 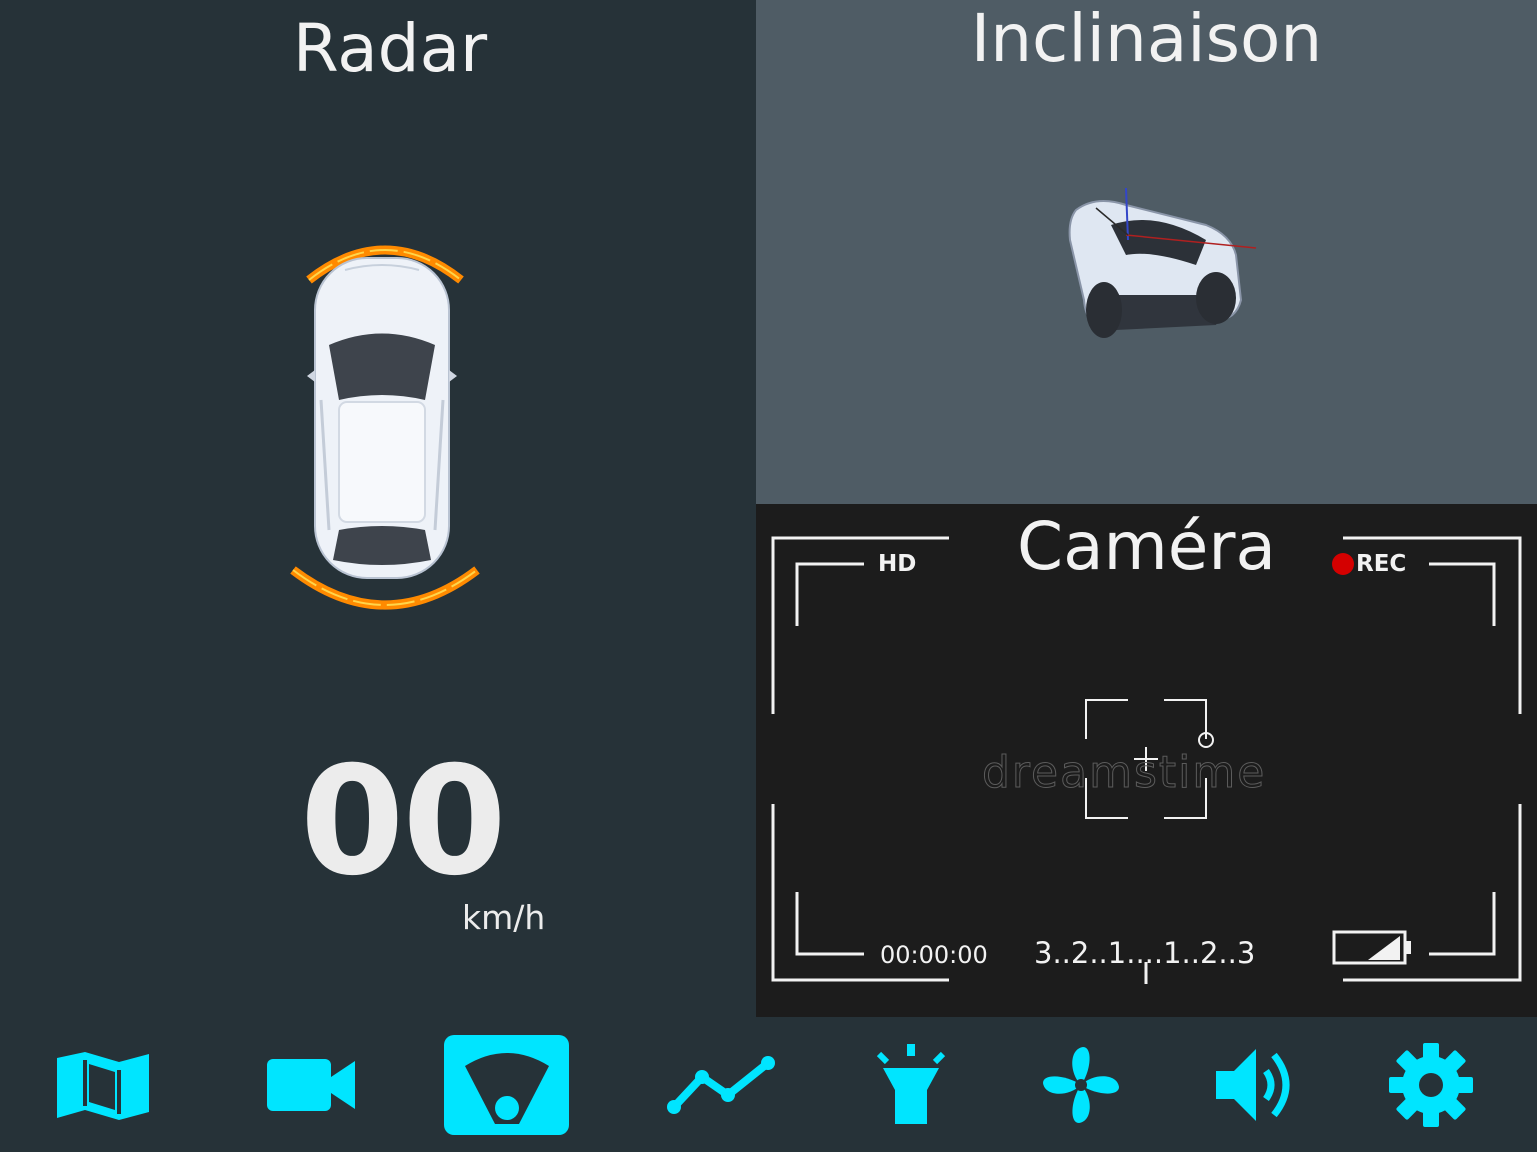 What do you see at coordinates (1381, 564) in the screenshot?
I see `rec-label: REC` at bounding box center [1381, 564].